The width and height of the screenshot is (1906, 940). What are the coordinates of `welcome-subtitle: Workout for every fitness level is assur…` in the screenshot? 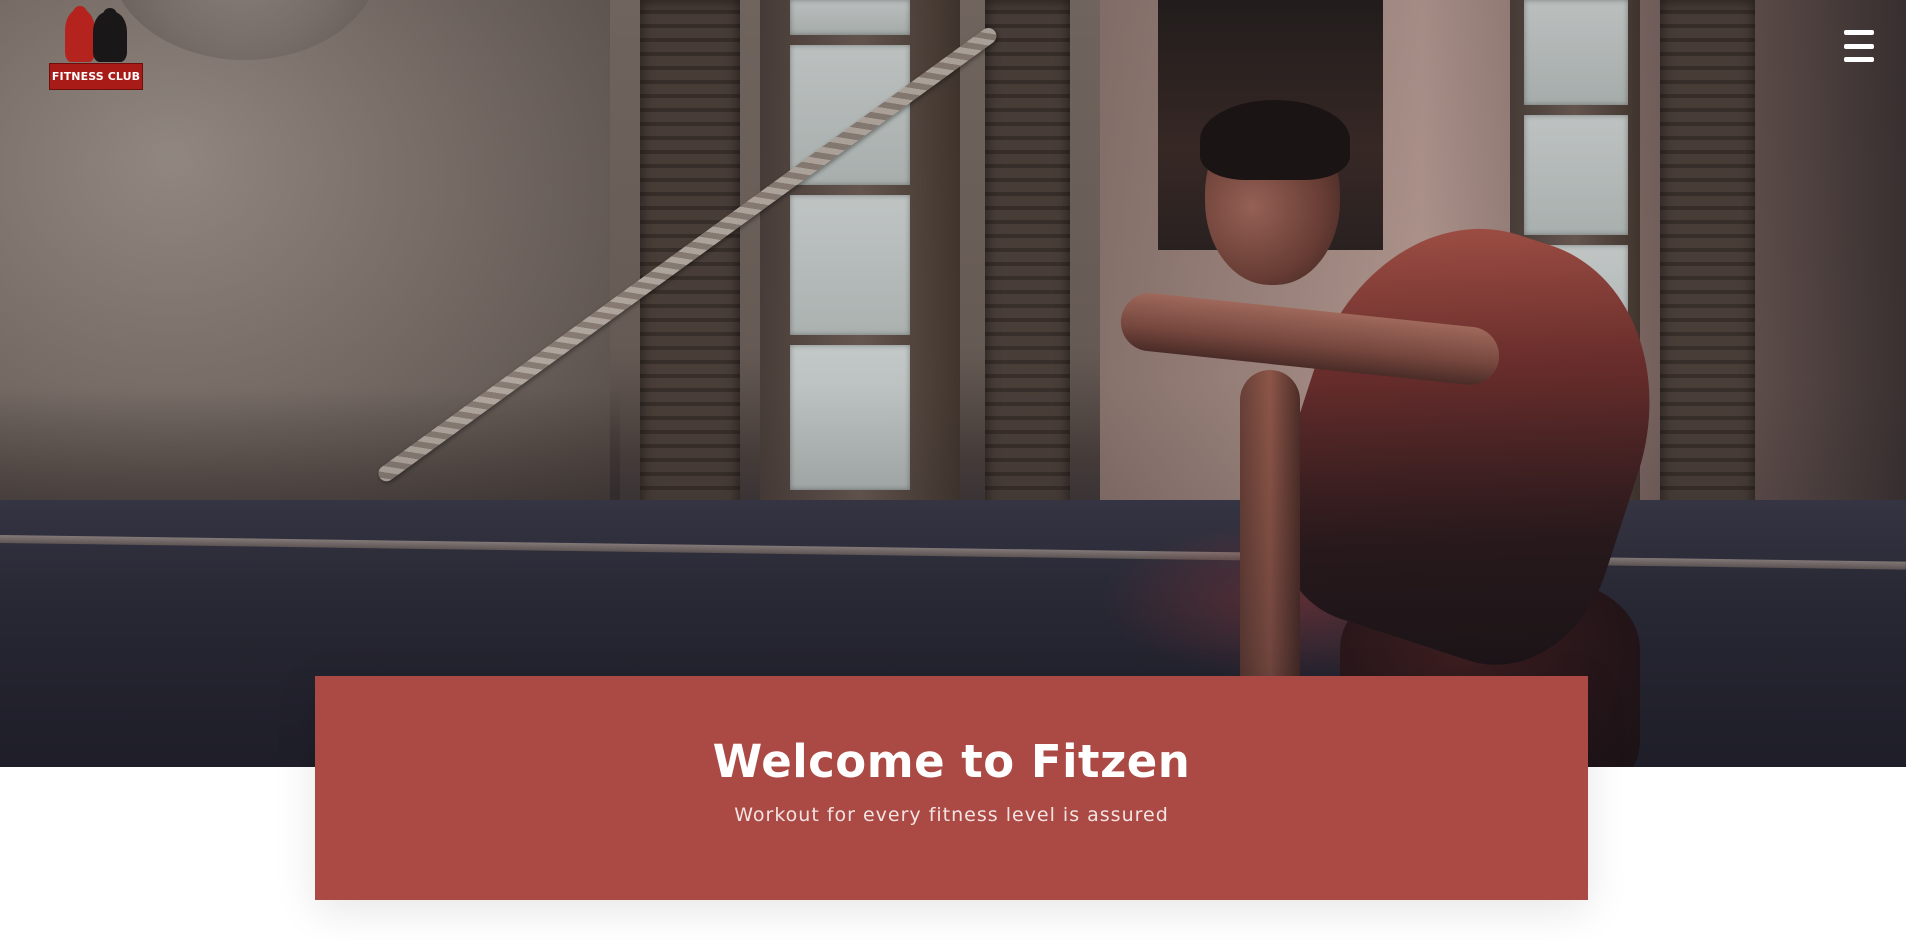 It's located at (951, 815).